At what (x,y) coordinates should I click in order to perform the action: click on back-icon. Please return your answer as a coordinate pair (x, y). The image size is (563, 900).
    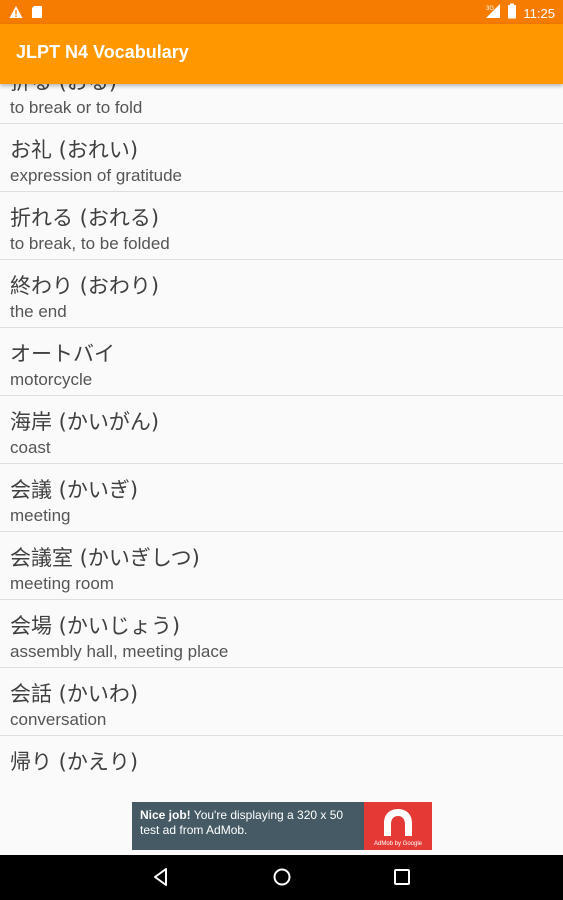
    Looking at the image, I should click on (161, 877).